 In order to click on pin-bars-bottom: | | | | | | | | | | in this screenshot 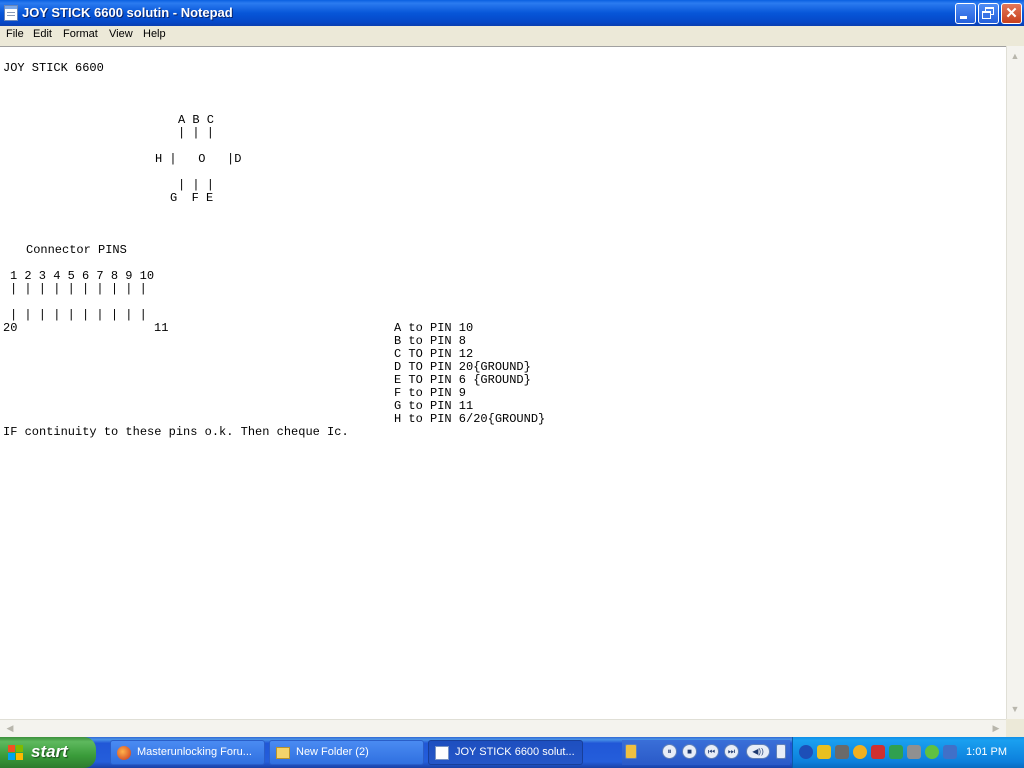, I will do `click(78, 315)`.